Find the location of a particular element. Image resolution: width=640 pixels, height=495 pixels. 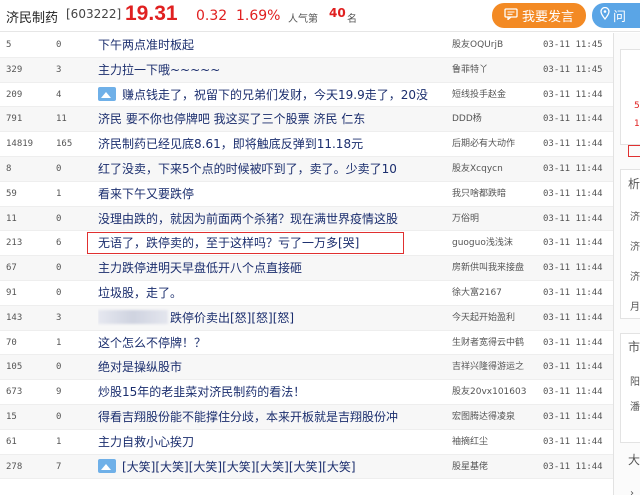

post-title-link: [大笑][大笑][大笑][大笑][大笑][大笑][大笑] is located at coordinates (239, 467).